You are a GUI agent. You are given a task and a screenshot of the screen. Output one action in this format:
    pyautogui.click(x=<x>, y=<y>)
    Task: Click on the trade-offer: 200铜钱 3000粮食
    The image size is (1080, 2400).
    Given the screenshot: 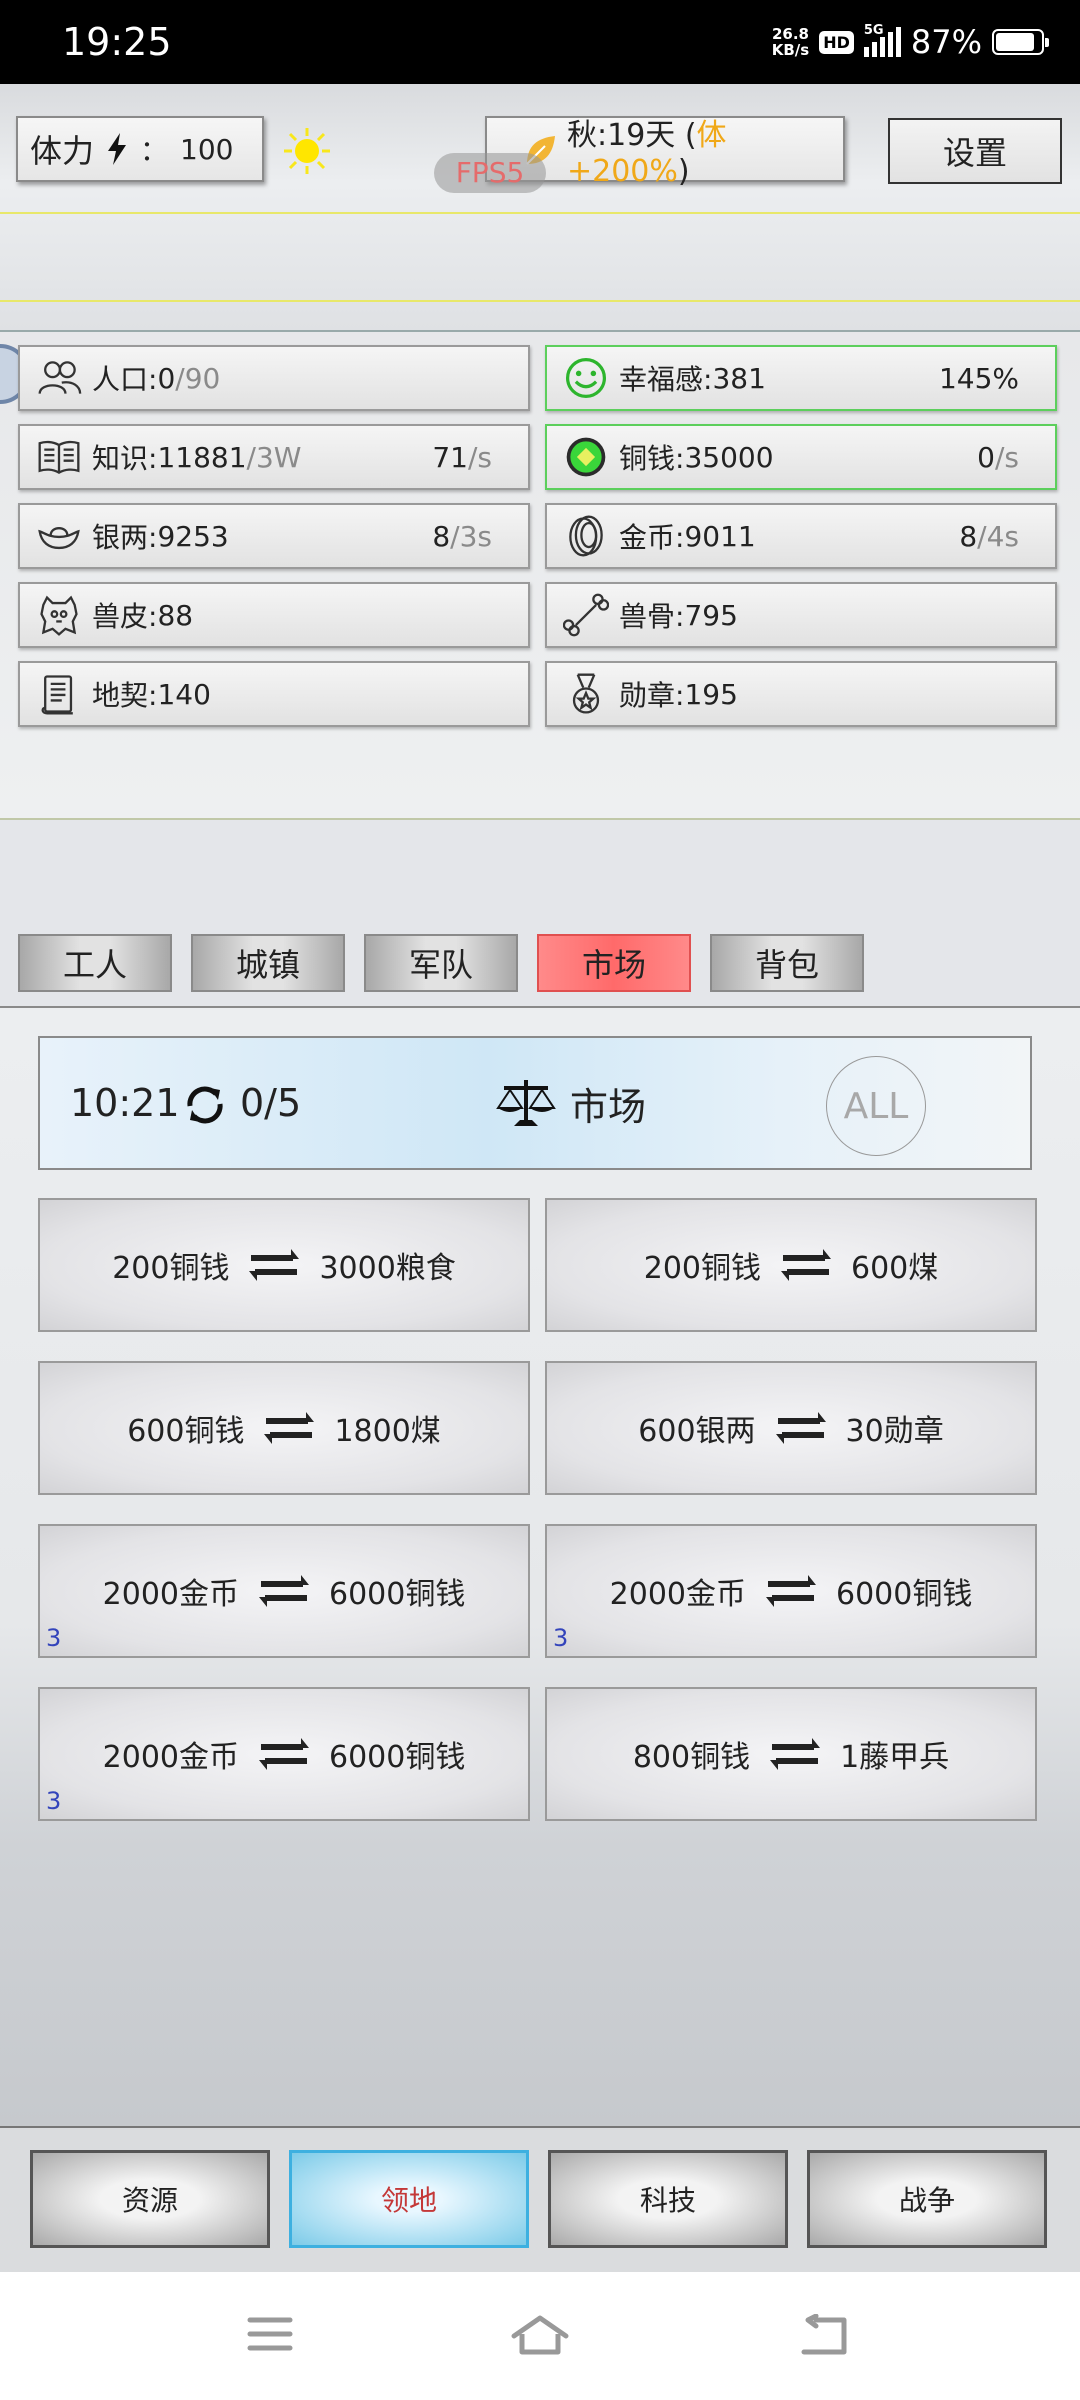 What is the action you would take?
    pyautogui.click(x=284, y=1265)
    